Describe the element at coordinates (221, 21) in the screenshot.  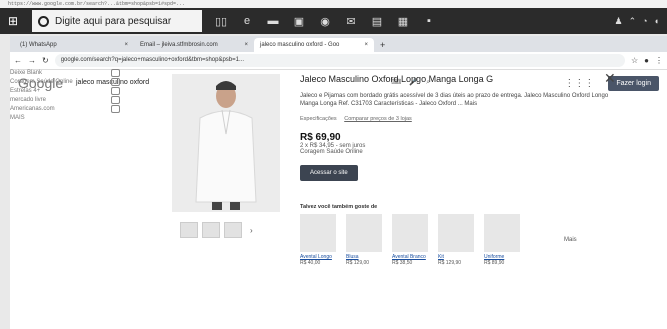
I see `task-view-icon: ▯▯` at that location.